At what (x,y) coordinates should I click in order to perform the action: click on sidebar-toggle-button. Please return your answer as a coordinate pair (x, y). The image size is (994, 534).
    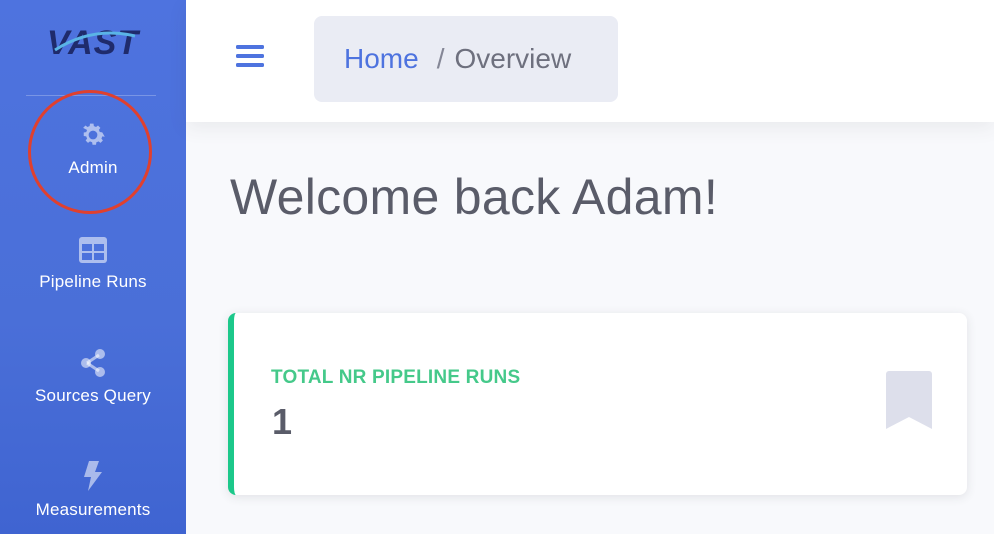
    Looking at the image, I should click on (250, 58).